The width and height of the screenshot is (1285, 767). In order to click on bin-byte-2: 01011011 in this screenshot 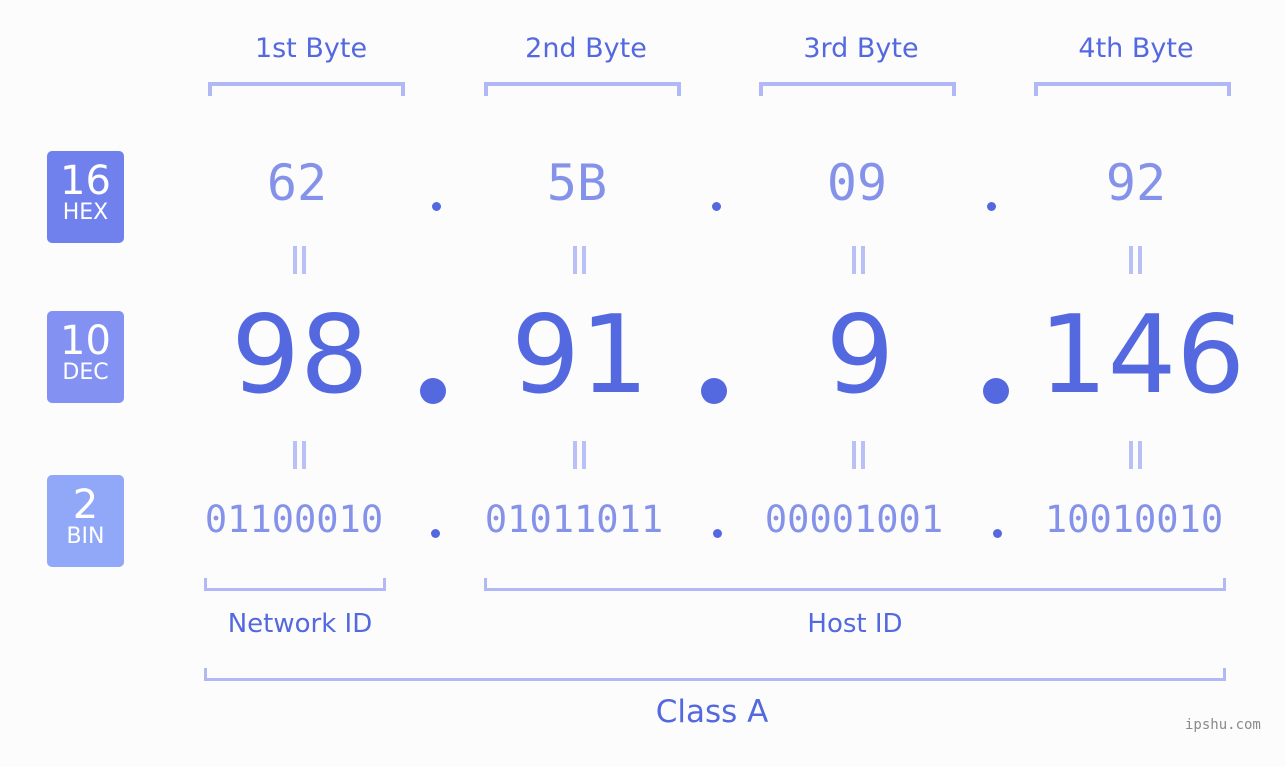, I will do `click(574, 519)`.